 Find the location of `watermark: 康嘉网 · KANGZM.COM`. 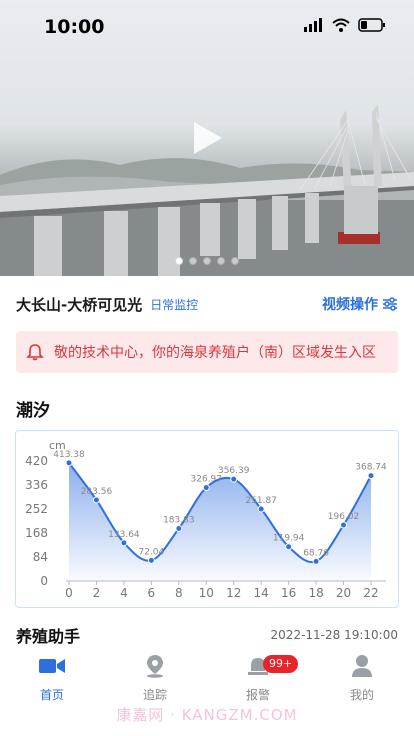

watermark: 康嘉网 · KANGZM.COM is located at coordinates (207, 715).